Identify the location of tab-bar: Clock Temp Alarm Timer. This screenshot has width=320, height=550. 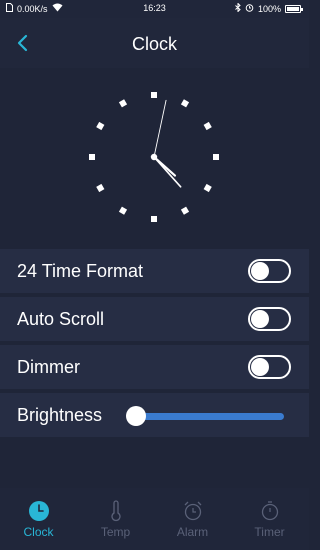
(154, 519).